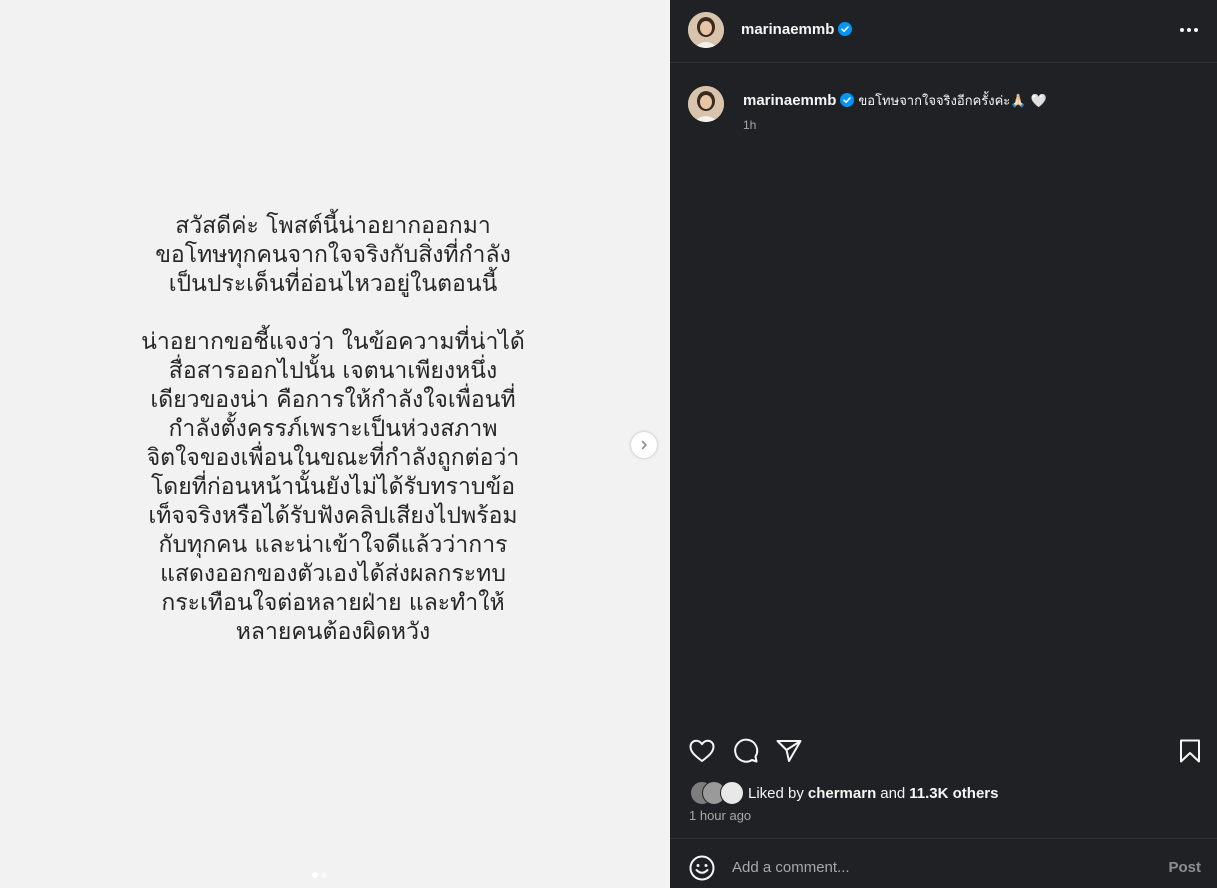  I want to click on bookmark-icon, so click(1190, 751).